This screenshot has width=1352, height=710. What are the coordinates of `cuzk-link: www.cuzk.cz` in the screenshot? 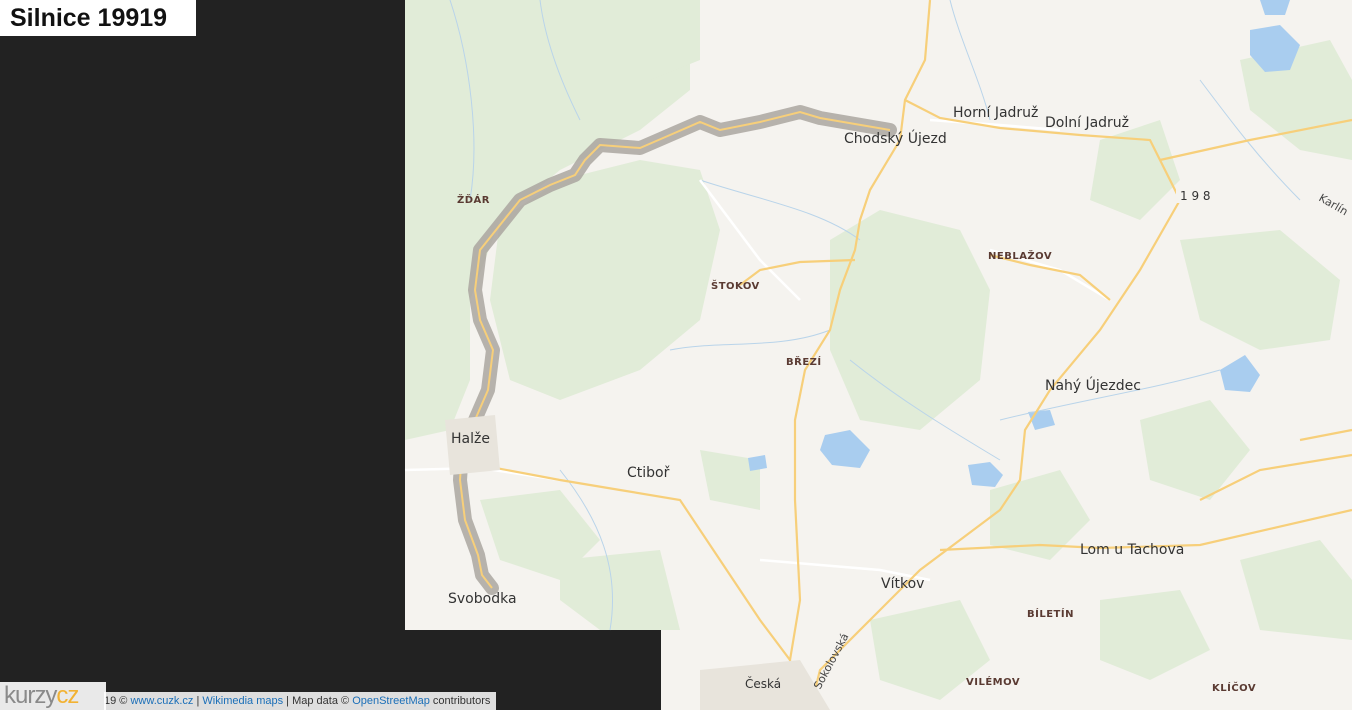 It's located at (161, 701).